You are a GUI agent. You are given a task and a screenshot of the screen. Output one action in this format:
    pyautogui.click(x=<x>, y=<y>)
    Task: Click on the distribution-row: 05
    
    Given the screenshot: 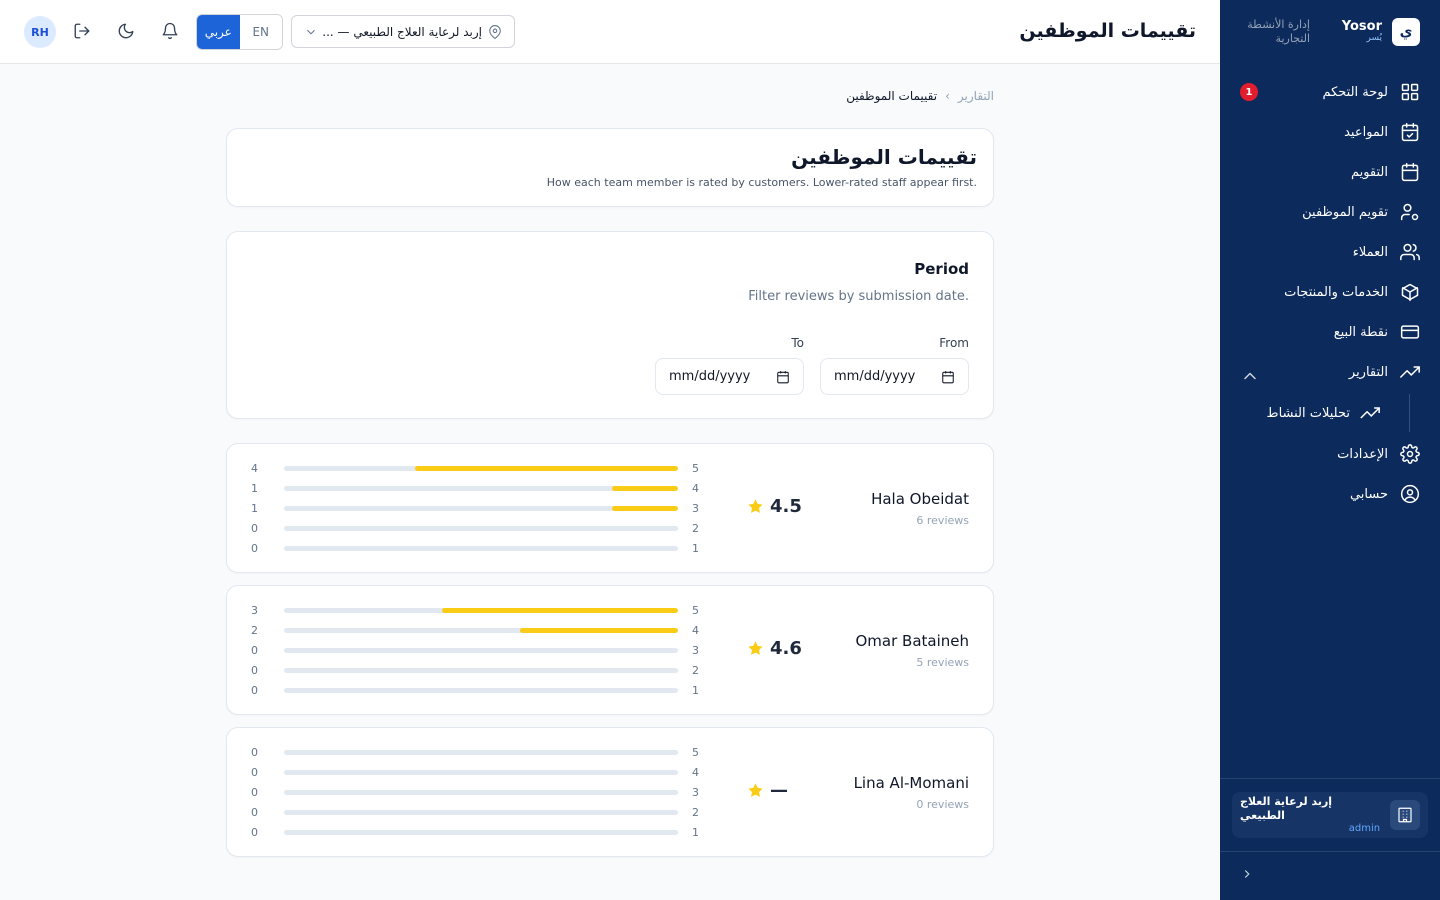 What is the action you would take?
    pyautogui.click(x=476, y=752)
    